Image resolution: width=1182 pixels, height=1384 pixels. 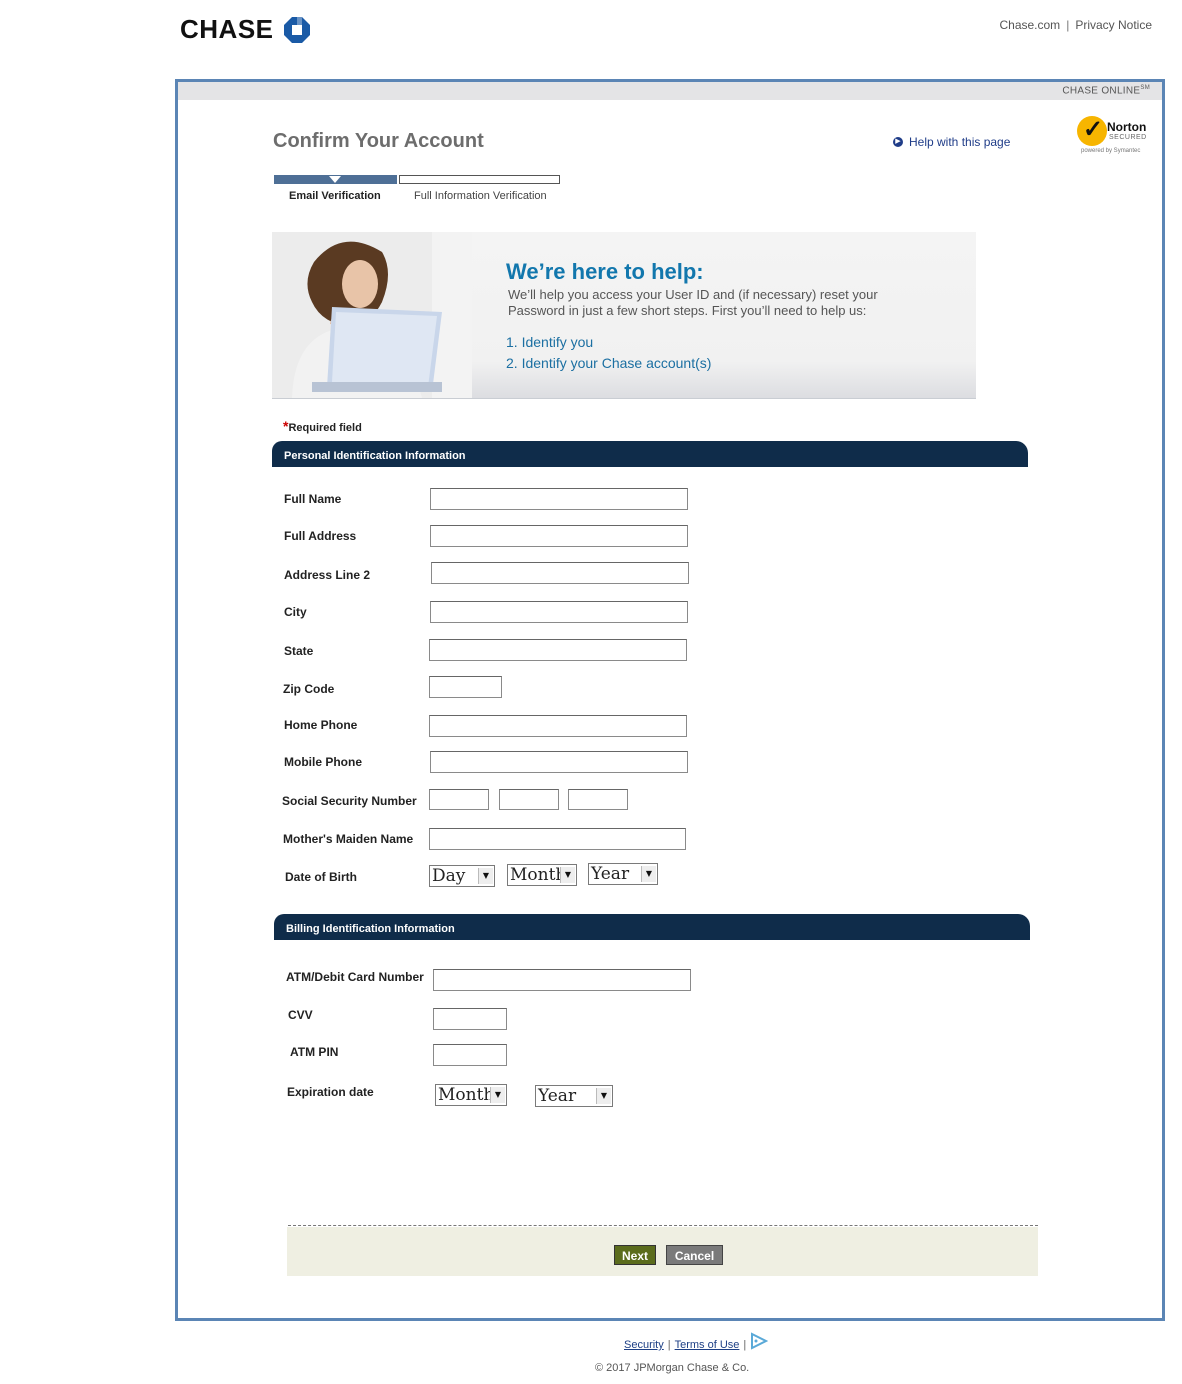 I want to click on security-link: Security, so click(x=644, y=1345).